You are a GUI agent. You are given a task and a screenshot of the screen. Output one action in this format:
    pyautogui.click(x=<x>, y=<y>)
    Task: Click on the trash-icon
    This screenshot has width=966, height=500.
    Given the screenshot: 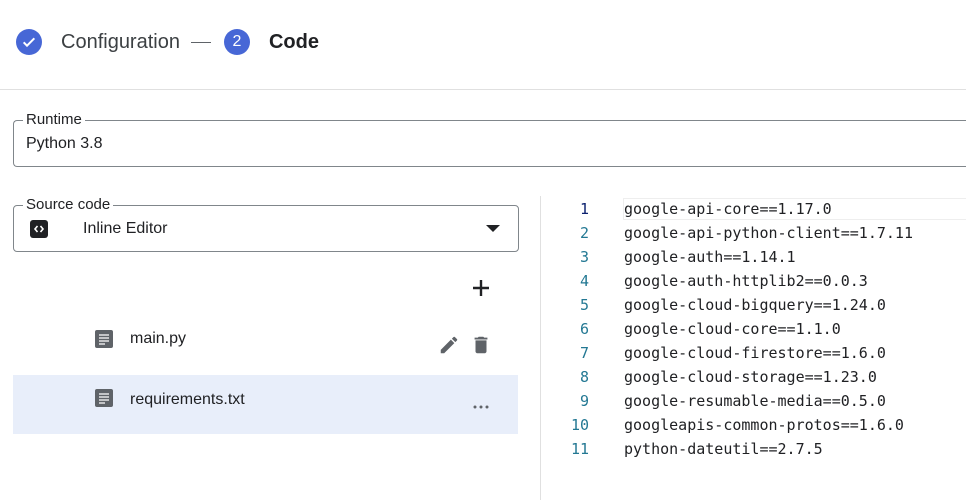 What is the action you would take?
    pyautogui.click(x=481, y=345)
    